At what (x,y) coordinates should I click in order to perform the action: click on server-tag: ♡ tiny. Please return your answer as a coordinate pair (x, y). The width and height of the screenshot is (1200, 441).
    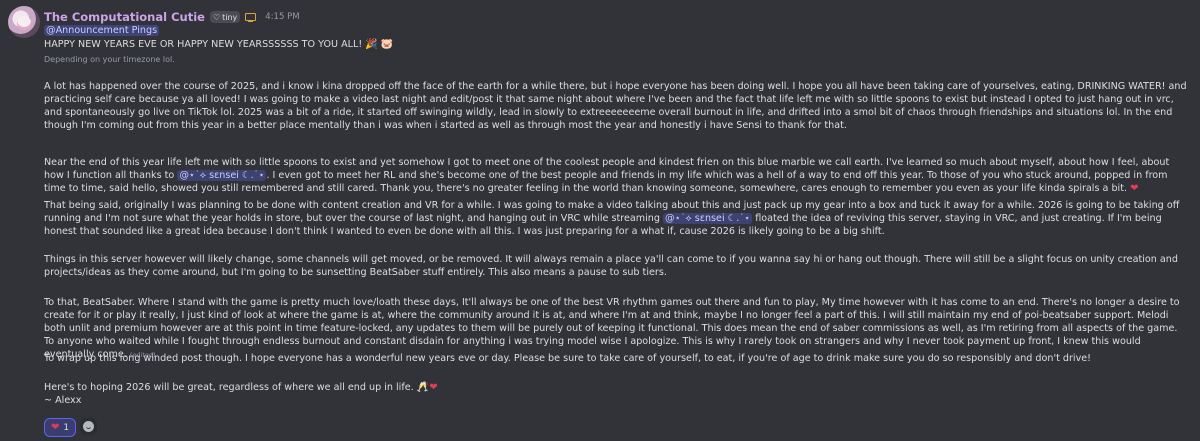
    Looking at the image, I should click on (225, 17).